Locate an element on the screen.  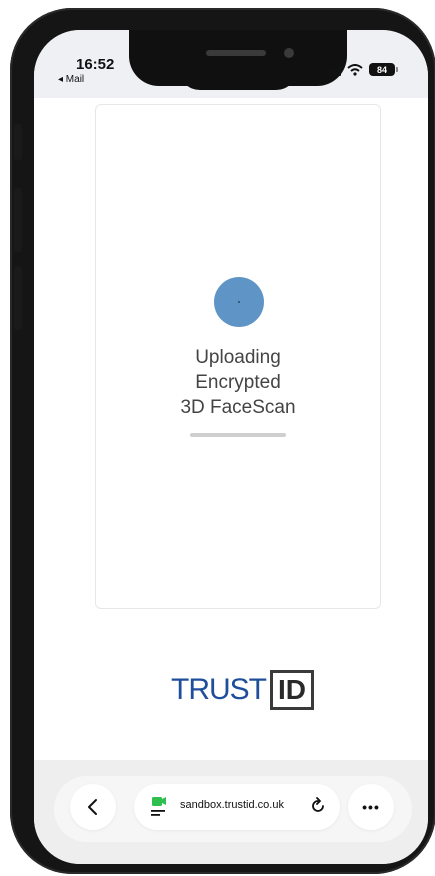
back-button is located at coordinates (93, 807).